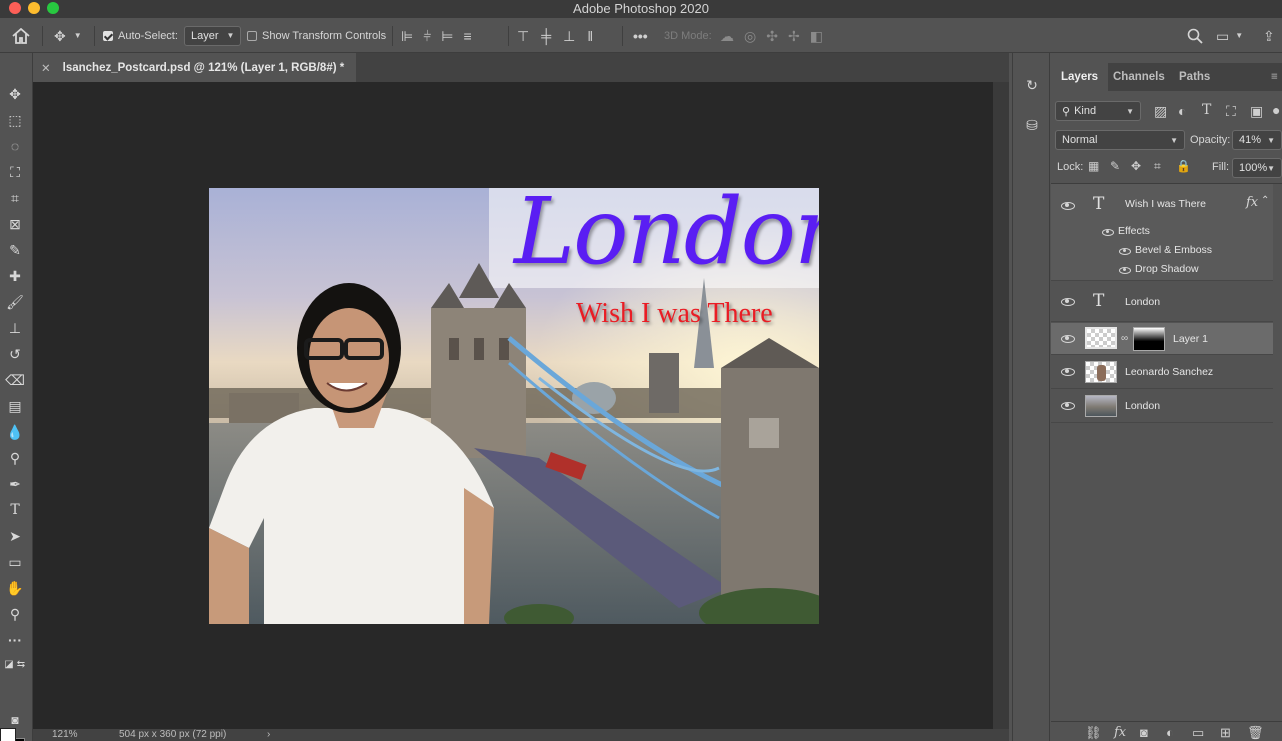 The height and width of the screenshot is (741, 1282). Describe the element at coordinates (1136, 166) in the screenshot. I see `lock-position-icon: ✥` at that location.